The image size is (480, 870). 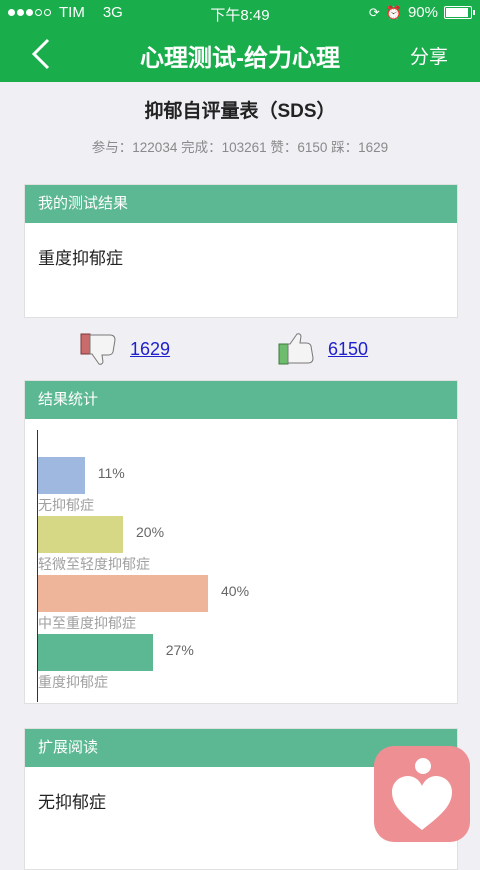 I want to click on alarm-icon: ⏰, so click(x=393, y=12).